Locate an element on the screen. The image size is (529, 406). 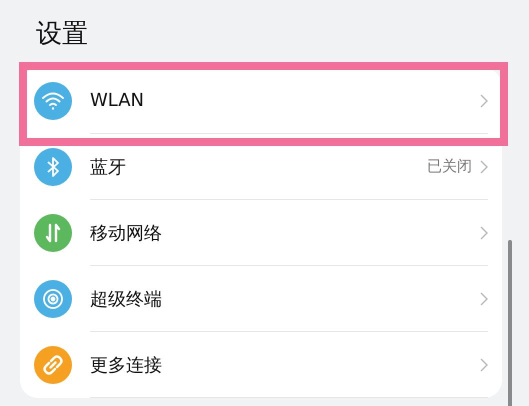
item-label: 移动网络 is located at coordinates (126, 233).